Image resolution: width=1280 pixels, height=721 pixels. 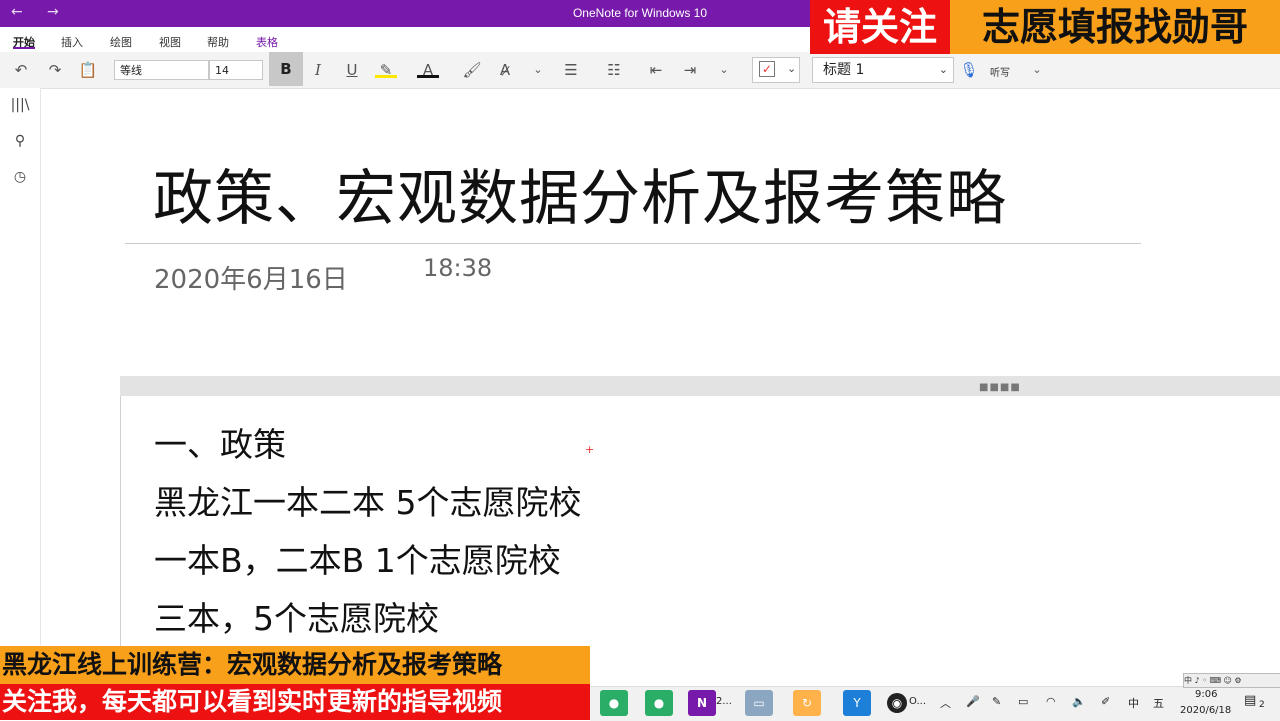 What do you see at coordinates (580, 193) in the screenshot?
I see `page-title: 政策、宏观数据分析及报考策略` at bounding box center [580, 193].